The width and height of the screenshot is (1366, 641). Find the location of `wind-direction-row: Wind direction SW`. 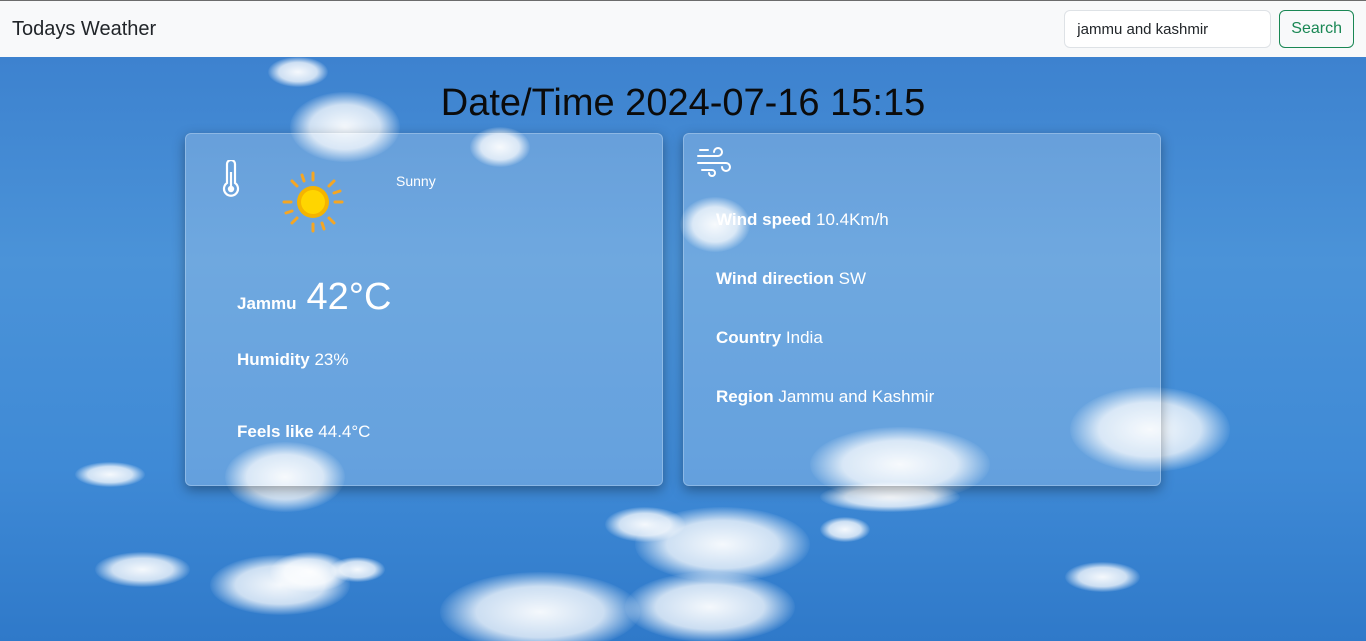

wind-direction-row: Wind direction SW is located at coordinates (791, 279).